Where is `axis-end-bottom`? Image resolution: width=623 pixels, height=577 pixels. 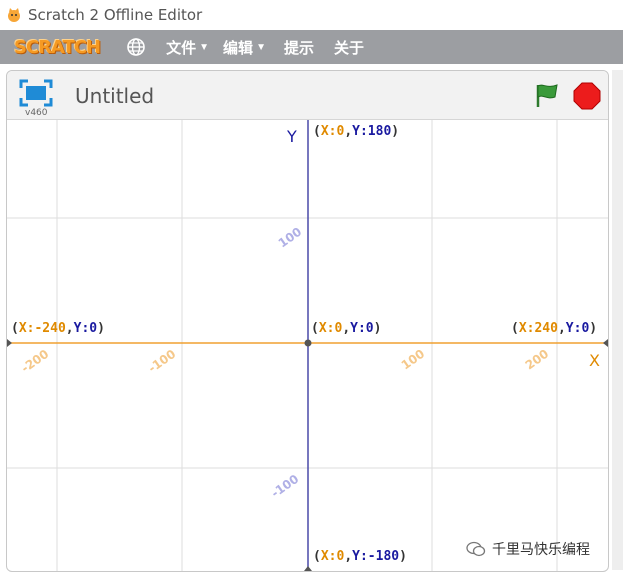 axis-end-bottom is located at coordinates (308, 568).